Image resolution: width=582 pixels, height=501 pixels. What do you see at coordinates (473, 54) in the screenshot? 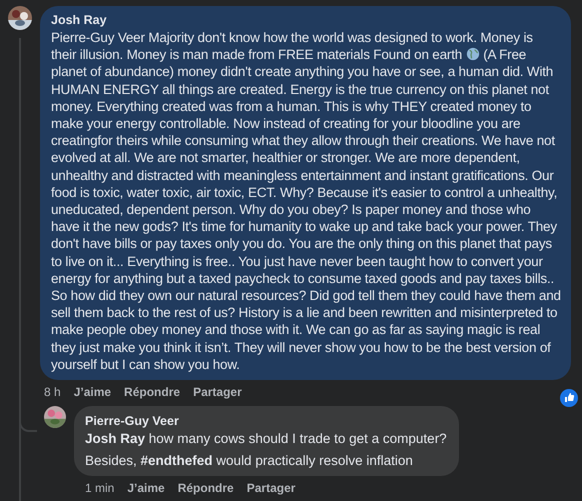
I see `globe-icon` at bounding box center [473, 54].